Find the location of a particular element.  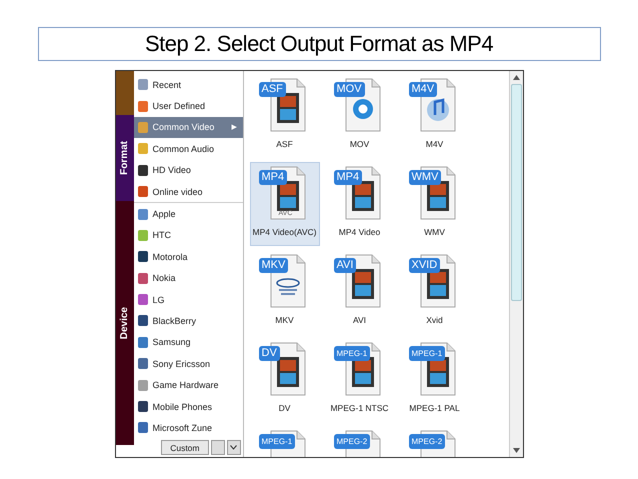

format-item: MPEG-1 is located at coordinates (285, 441).